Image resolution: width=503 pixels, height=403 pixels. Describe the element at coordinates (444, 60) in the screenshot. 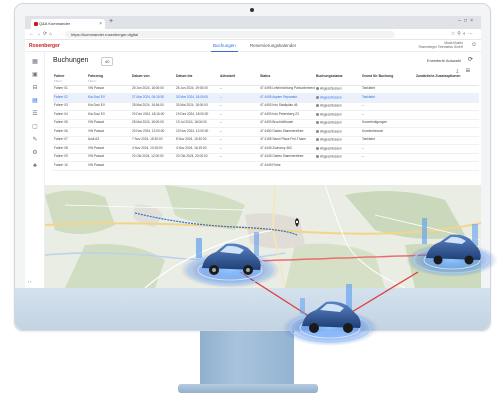

I see `filter-link: Erweiterte Auswahl` at that location.